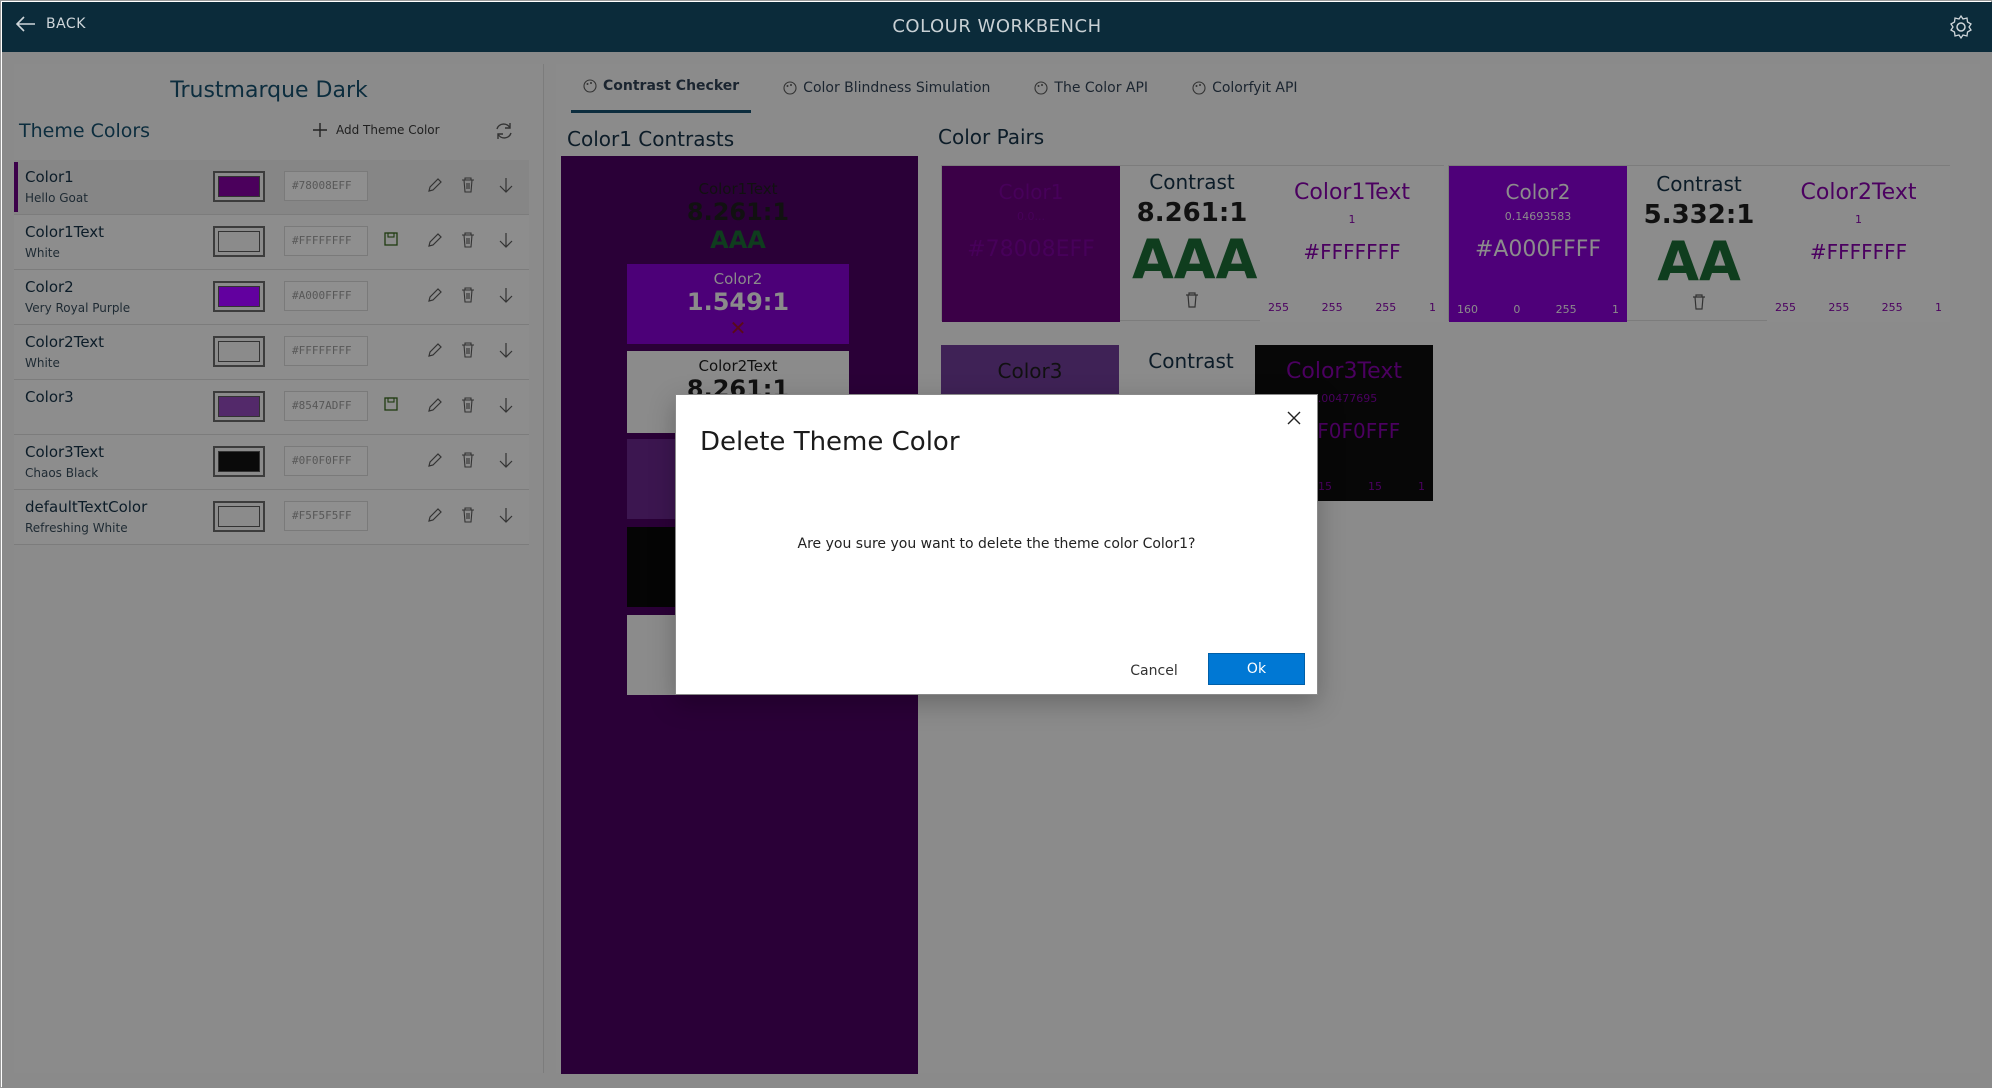 The height and width of the screenshot is (1088, 1992). What do you see at coordinates (1030, 371) in the screenshot?
I see `pair-color-name: Color3` at bounding box center [1030, 371].